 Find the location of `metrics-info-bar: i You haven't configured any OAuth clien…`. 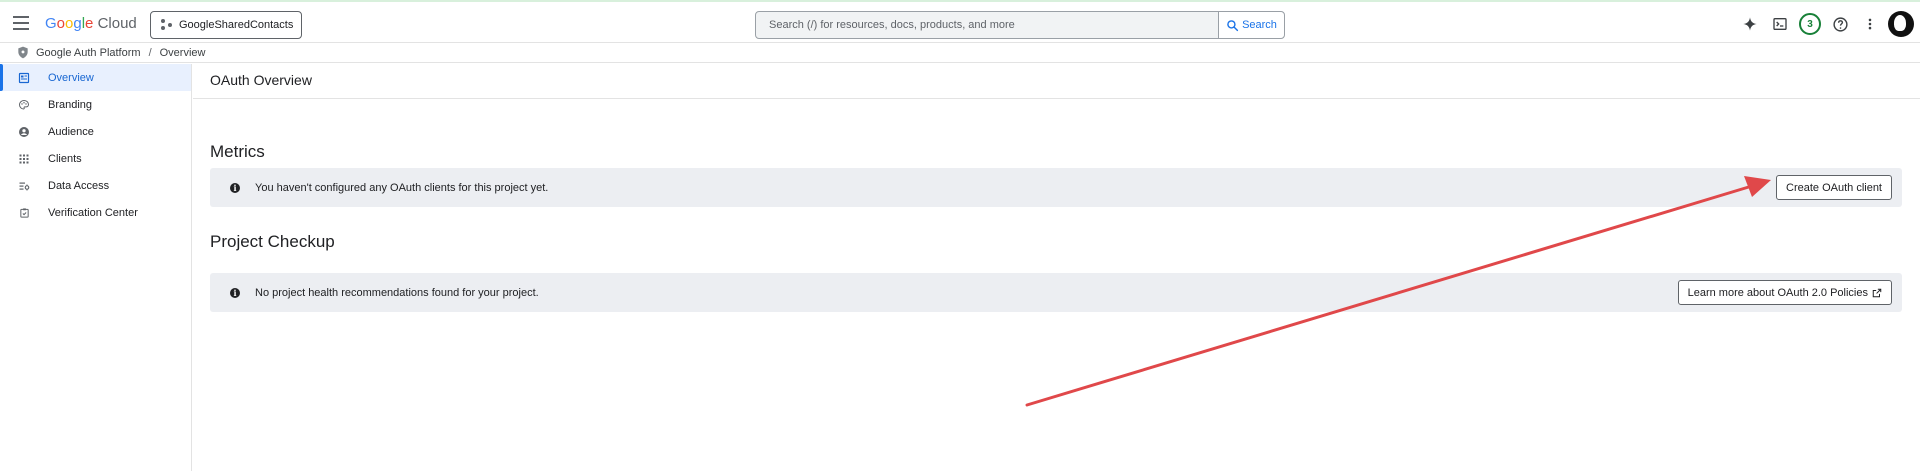

metrics-info-bar: i You haven't configured any OAuth clien… is located at coordinates (1056, 187).